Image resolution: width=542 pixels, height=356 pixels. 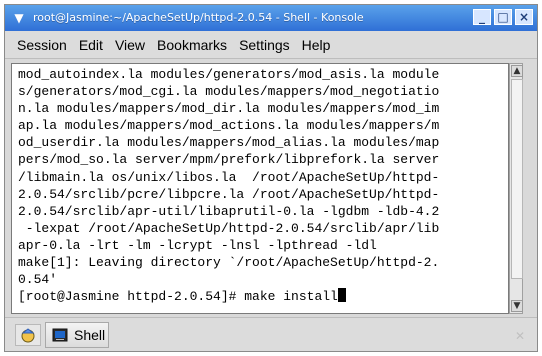 I want to click on terminal-icon, so click(x=60, y=335).